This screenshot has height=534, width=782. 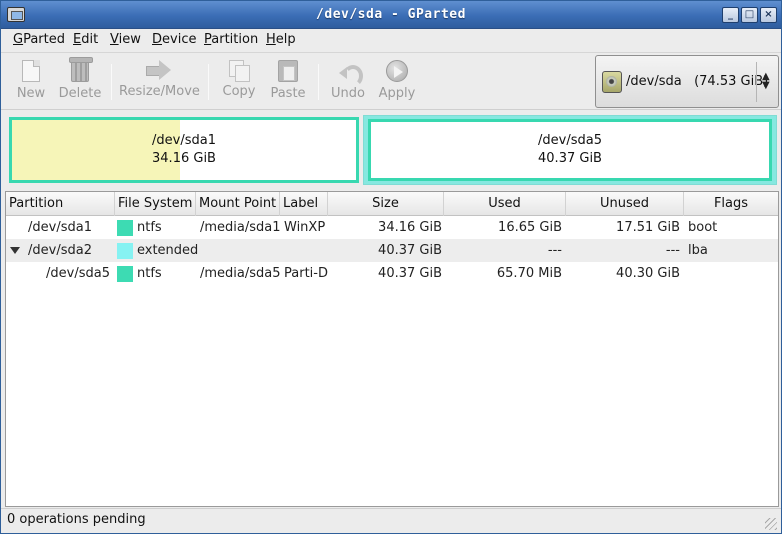 What do you see at coordinates (530, 227) in the screenshot?
I see `cell-used: 16.65 GiB` at bounding box center [530, 227].